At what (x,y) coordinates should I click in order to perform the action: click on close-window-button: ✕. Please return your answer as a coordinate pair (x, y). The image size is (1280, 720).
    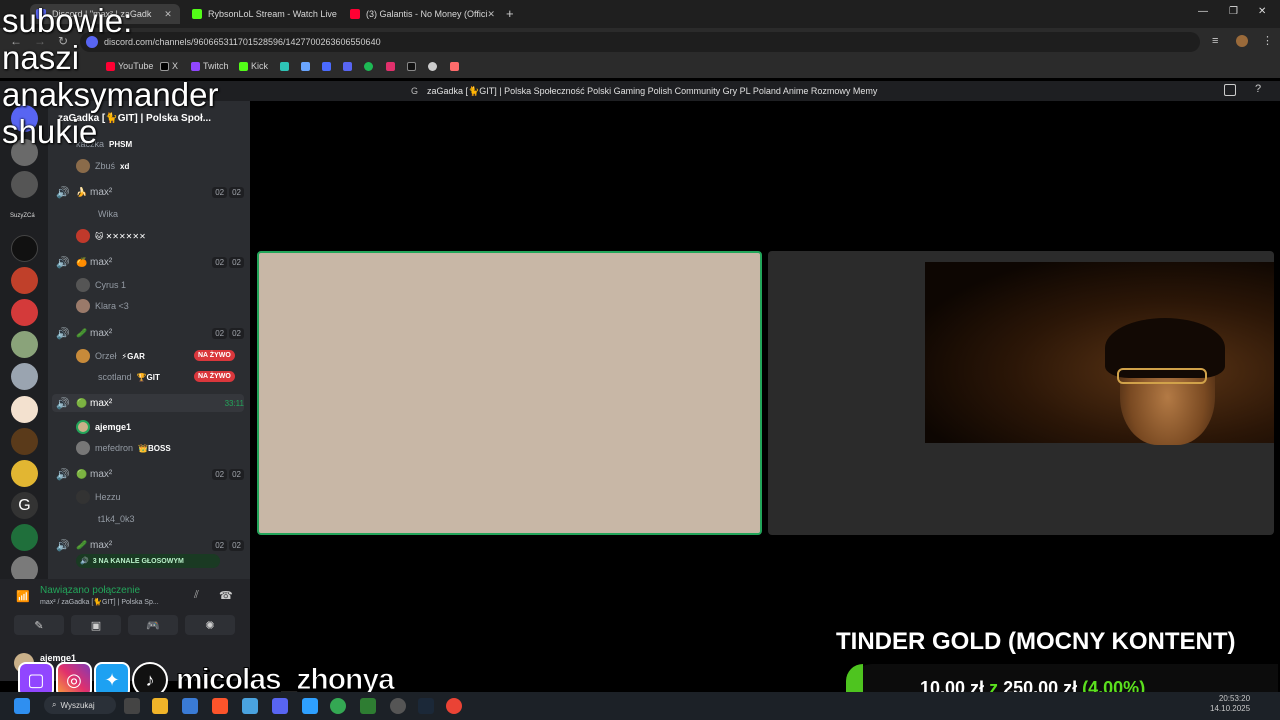
    Looking at the image, I should click on (1262, 11).